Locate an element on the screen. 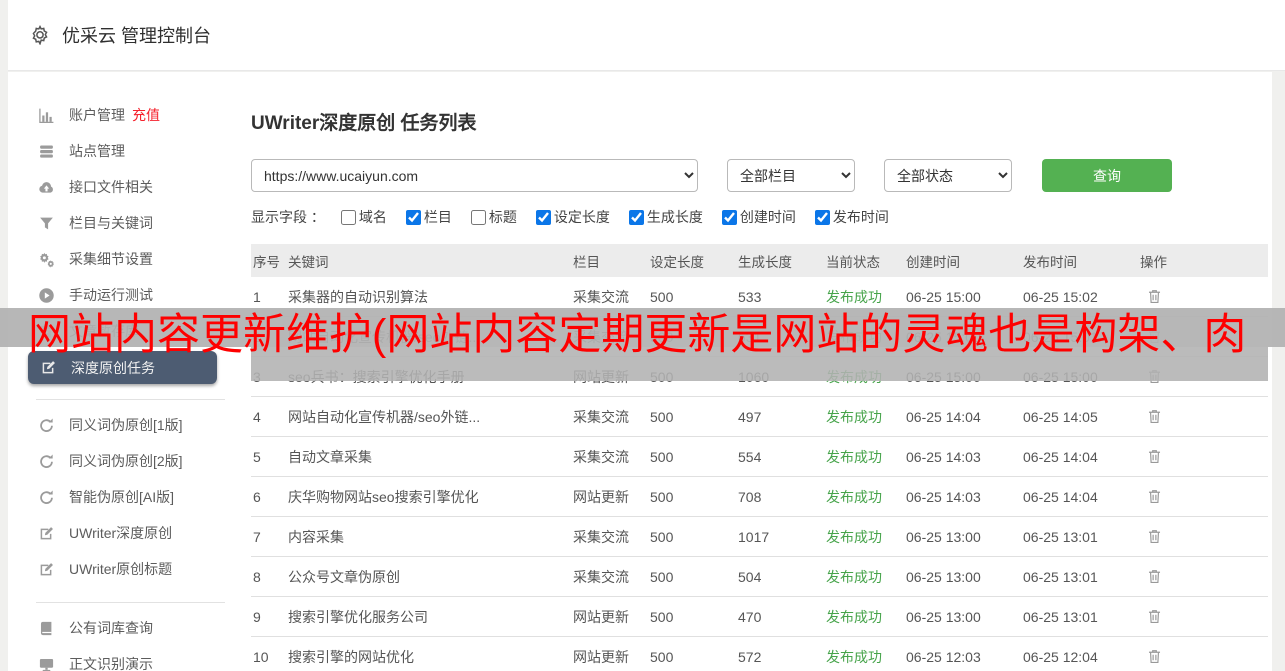 Image resolution: width=1285 pixels, height=671 pixels. cell-no: 4 is located at coordinates (268, 416).